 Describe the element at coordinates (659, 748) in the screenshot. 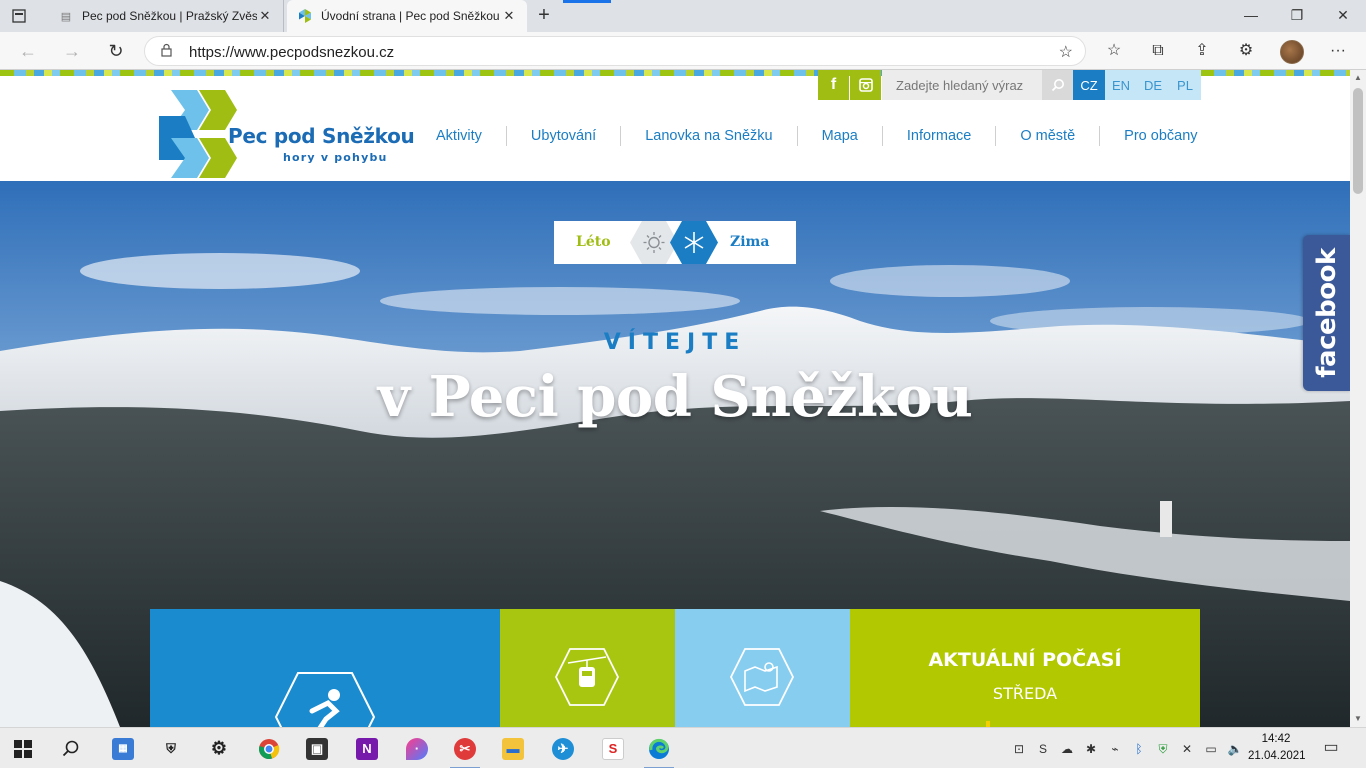

I see `edge-browser-icon` at that location.